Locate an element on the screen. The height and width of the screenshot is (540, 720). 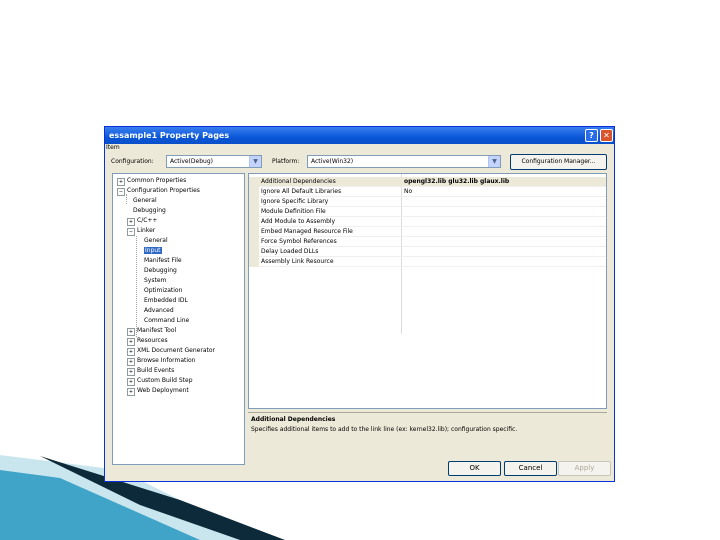
help-button: ? is located at coordinates (591, 135).